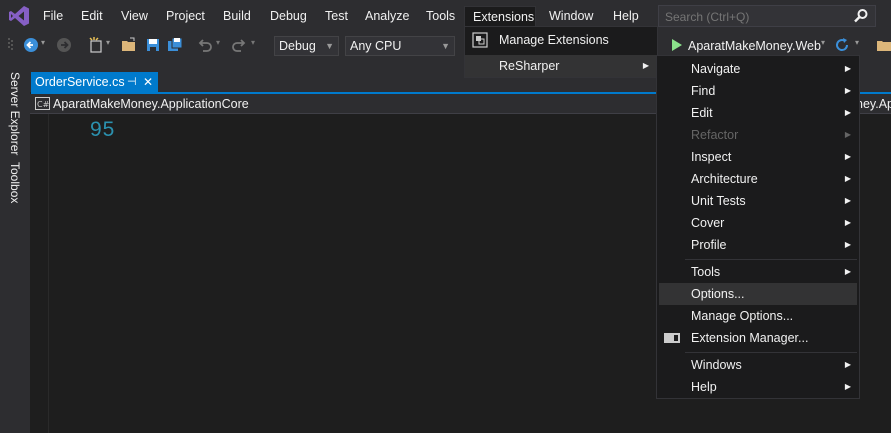 This screenshot has width=891, height=433. What do you see at coordinates (39, 273) in the screenshot?
I see `editor-gutter` at bounding box center [39, 273].